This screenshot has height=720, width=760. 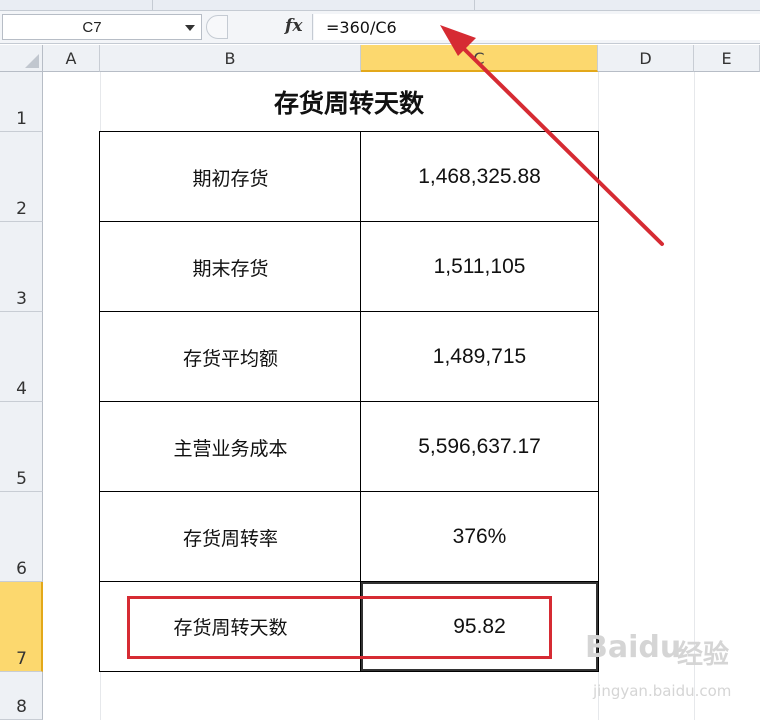 What do you see at coordinates (458, 40) in the screenshot?
I see `annotation-arrow-head` at bounding box center [458, 40].